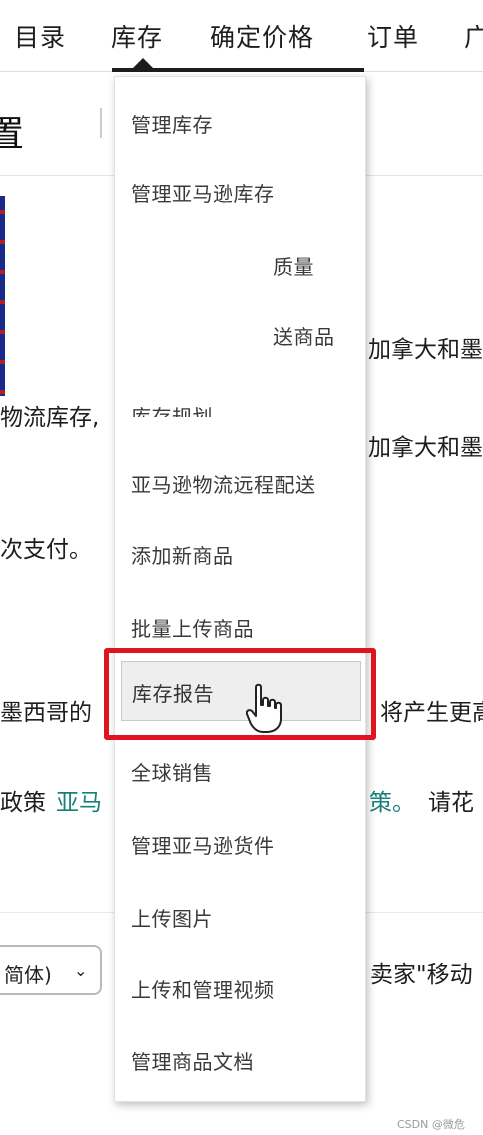 The height and width of the screenshot is (1135, 483). What do you see at coordinates (241, 691) in the screenshot?
I see `menu-item-inventory-reports: 库存报告` at bounding box center [241, 691].